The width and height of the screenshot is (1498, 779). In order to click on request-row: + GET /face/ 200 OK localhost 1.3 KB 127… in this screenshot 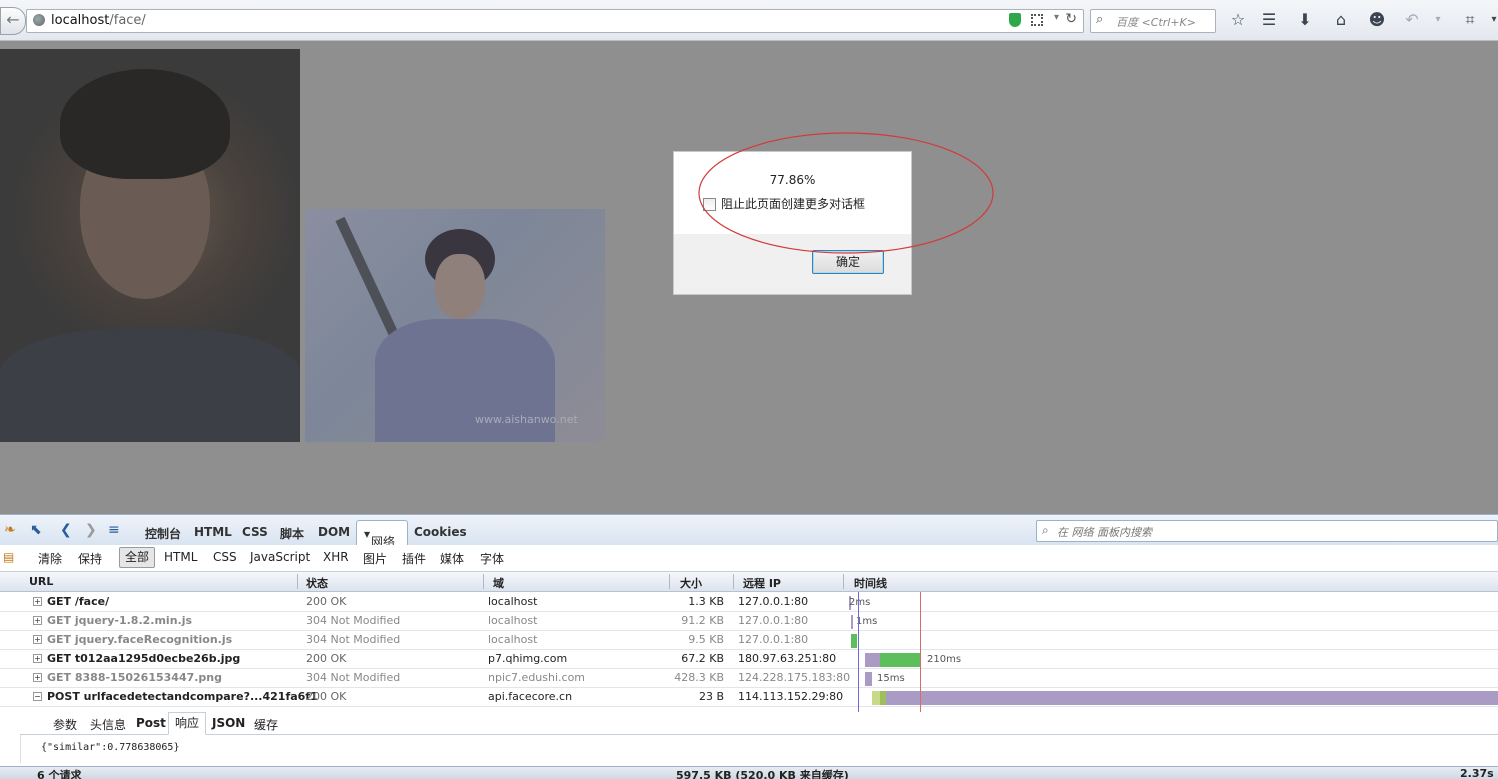, I will do `click(749, 602)`.